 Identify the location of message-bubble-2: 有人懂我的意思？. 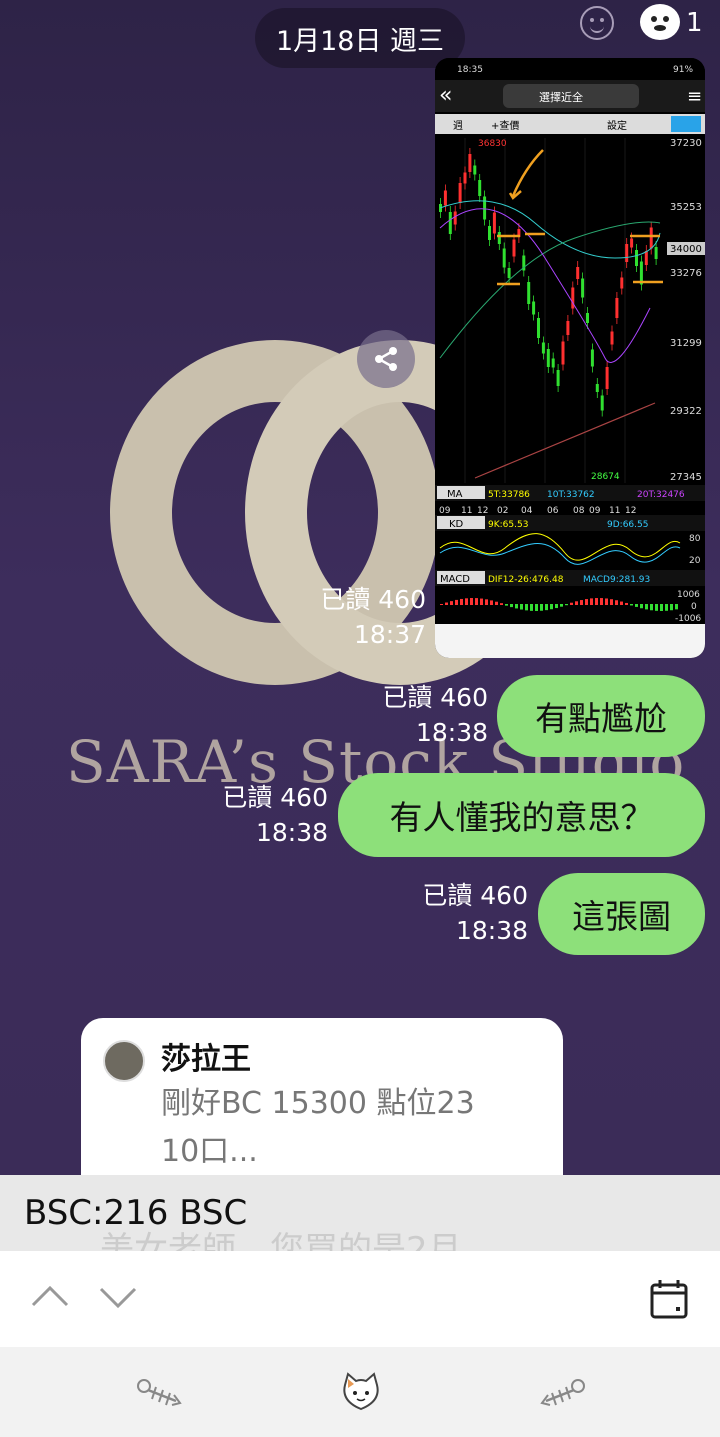
(521, 815).